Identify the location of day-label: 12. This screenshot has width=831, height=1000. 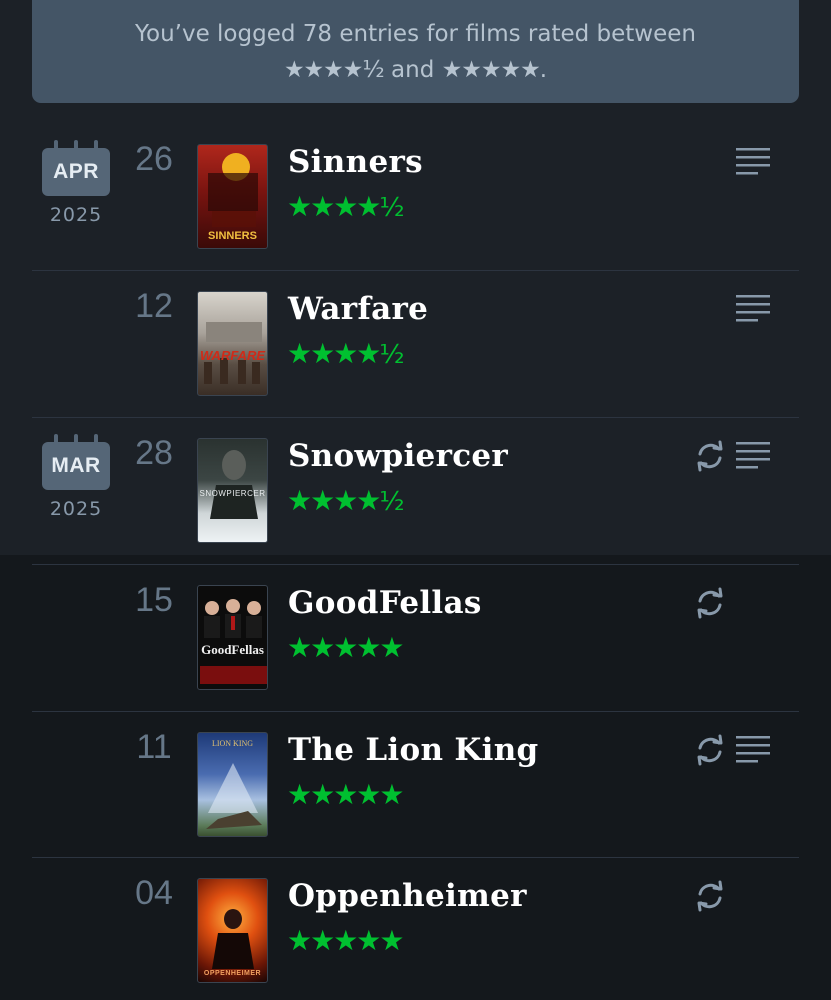
(154, 306).